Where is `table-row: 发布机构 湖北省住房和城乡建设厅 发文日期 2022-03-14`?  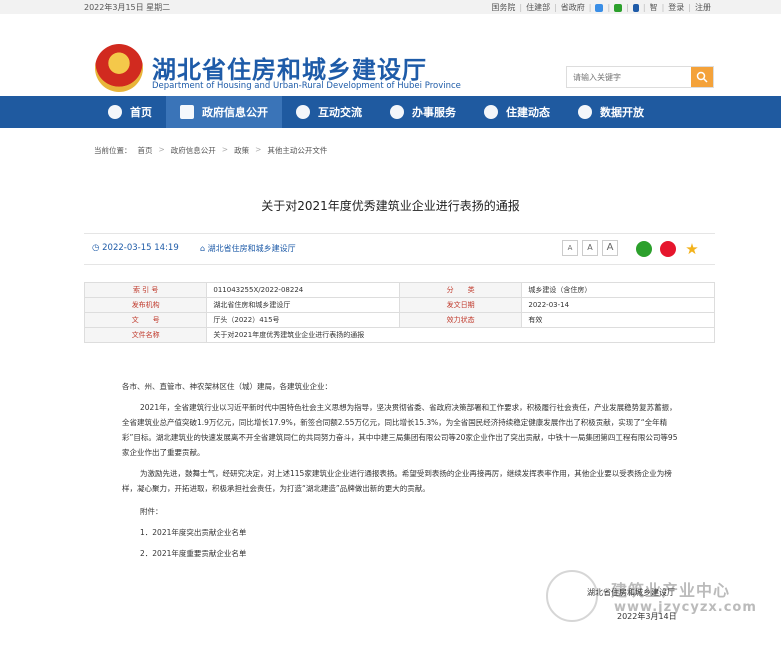 table-row: 发布机构 湖北省住房和城乡建设厅 发文日期 2022-03-14 is located at coordinates (399, 305).